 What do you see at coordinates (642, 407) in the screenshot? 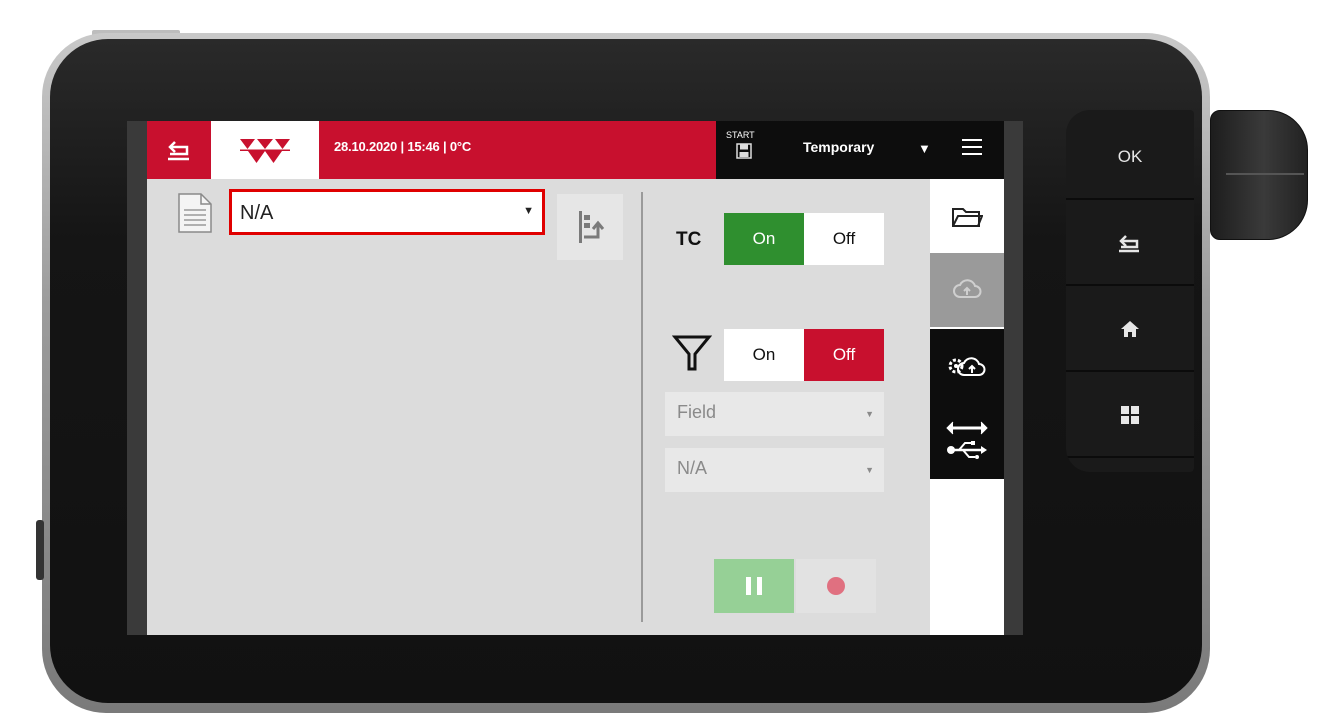
I see `panel-divider` at bounding box center [642, 407].